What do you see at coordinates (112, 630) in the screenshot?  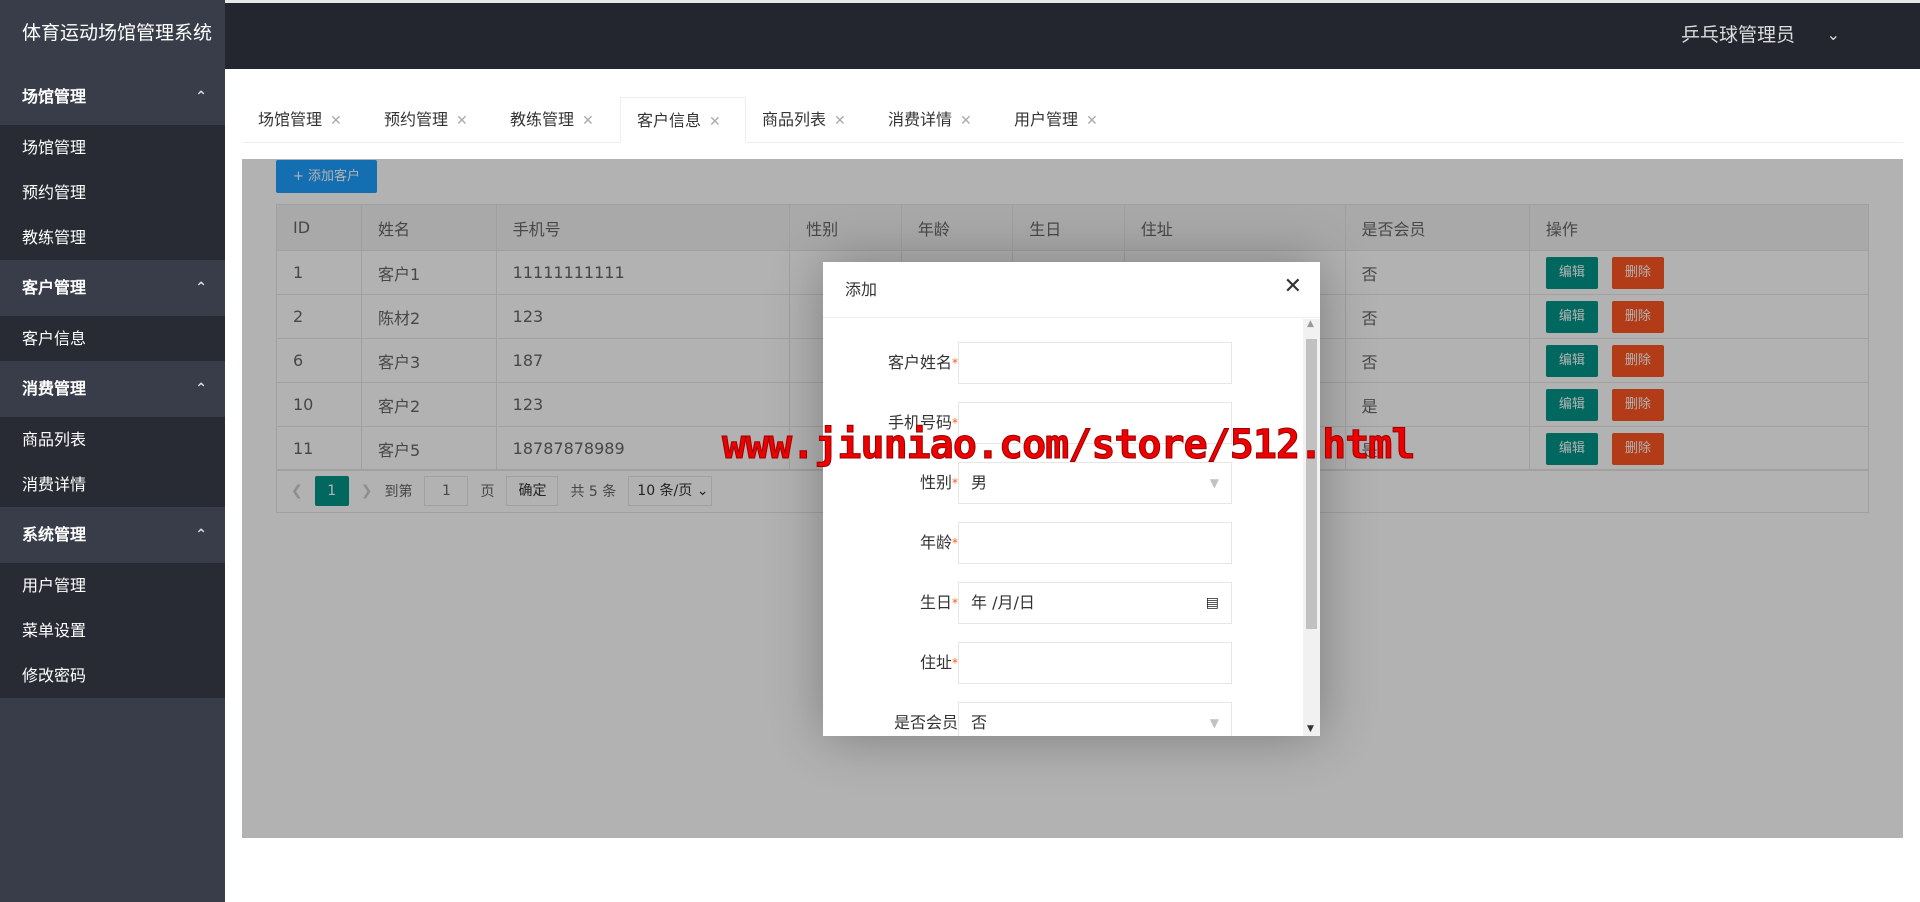 I see `sidebar-item: 菜单设置` at bounding box center [112, 630].